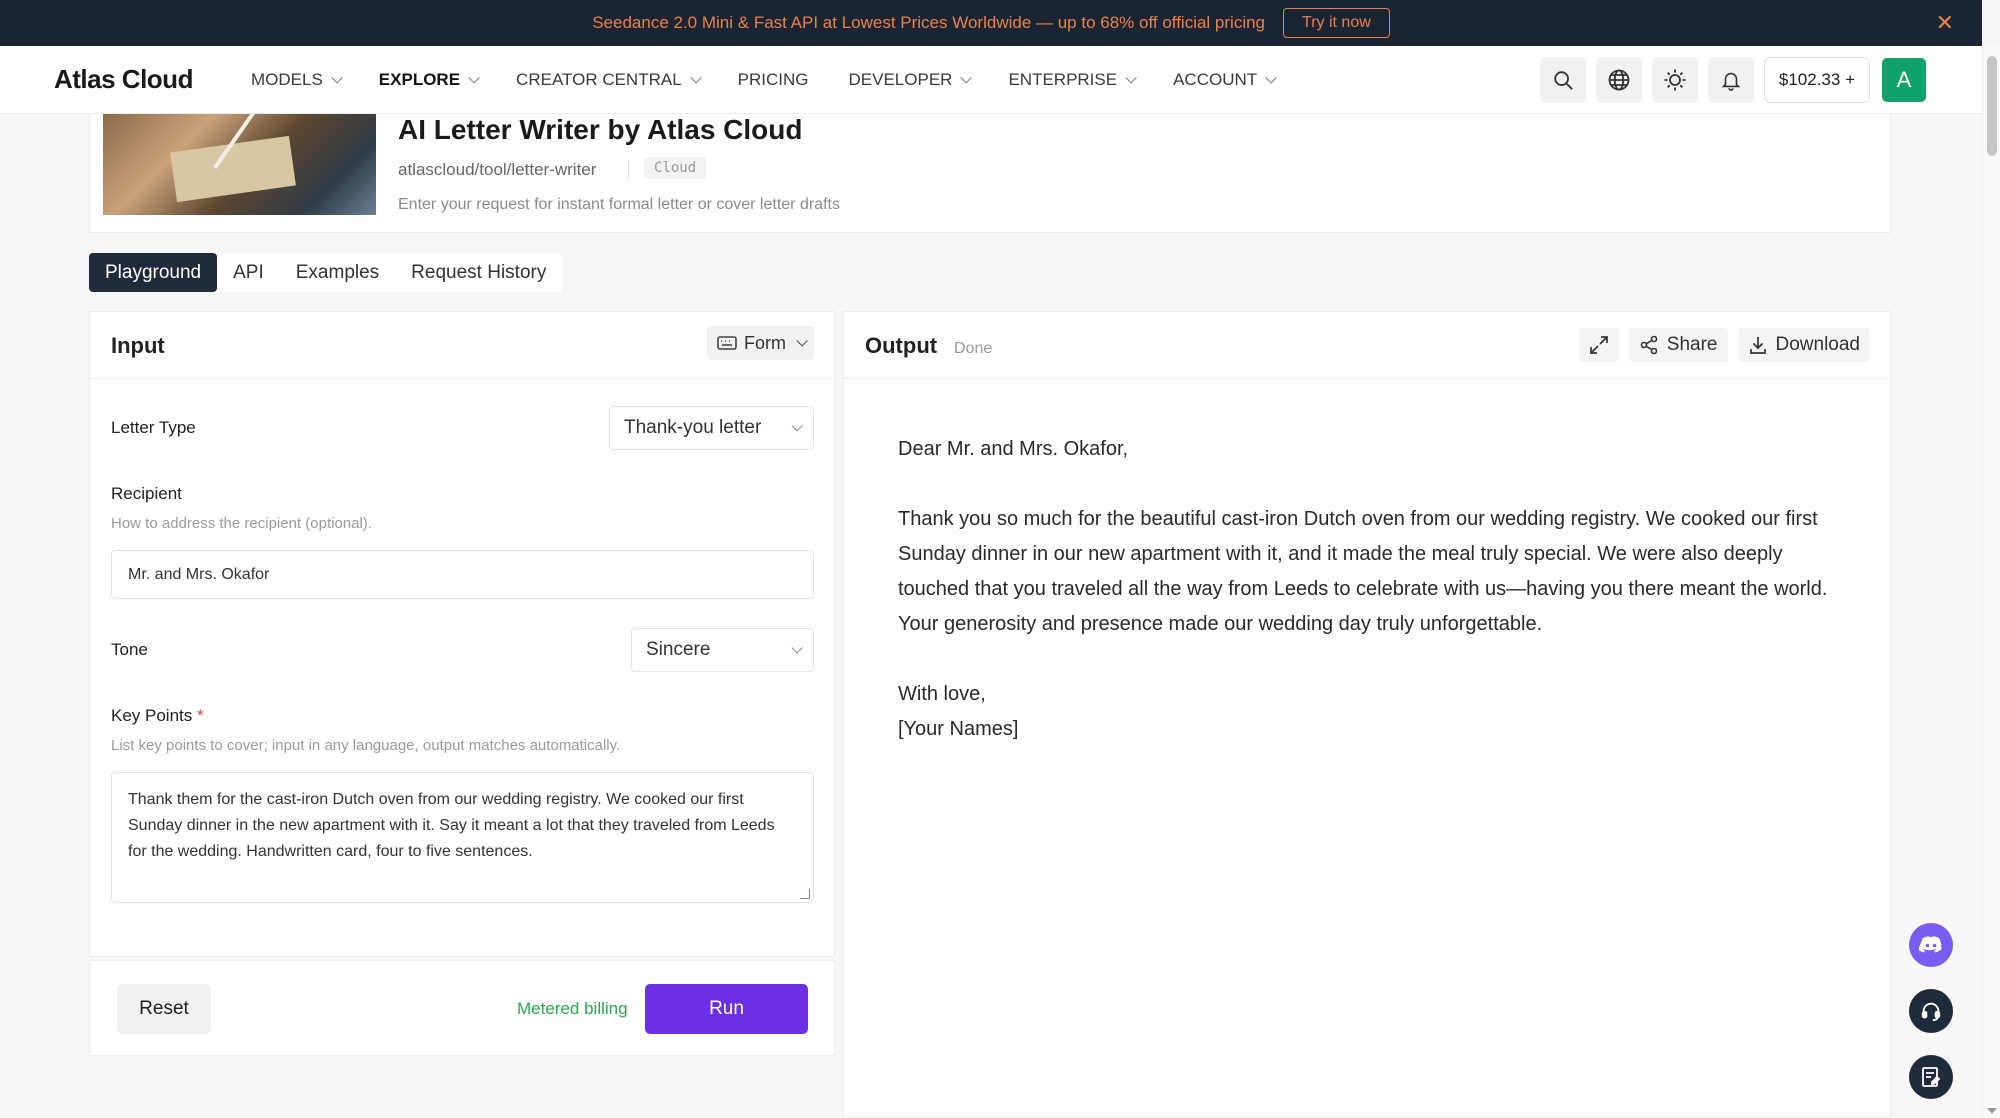  What do you see at coordinates (1649, 345) in the screenshot?
I see `share-icon` at bounding box center [1649, 345].